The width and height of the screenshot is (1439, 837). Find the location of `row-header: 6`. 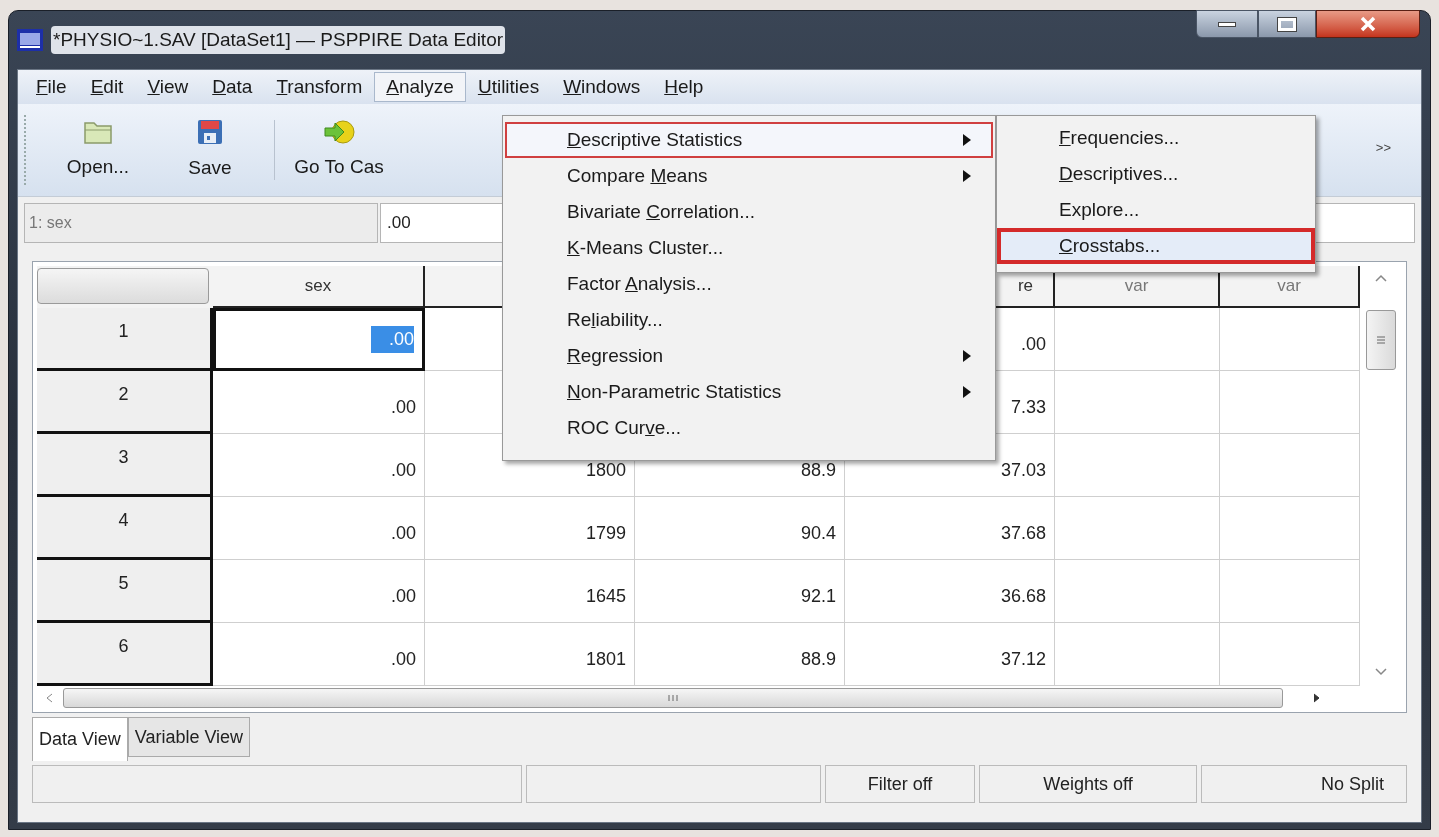

row-header: 6 is located at coordinates (125, 654).